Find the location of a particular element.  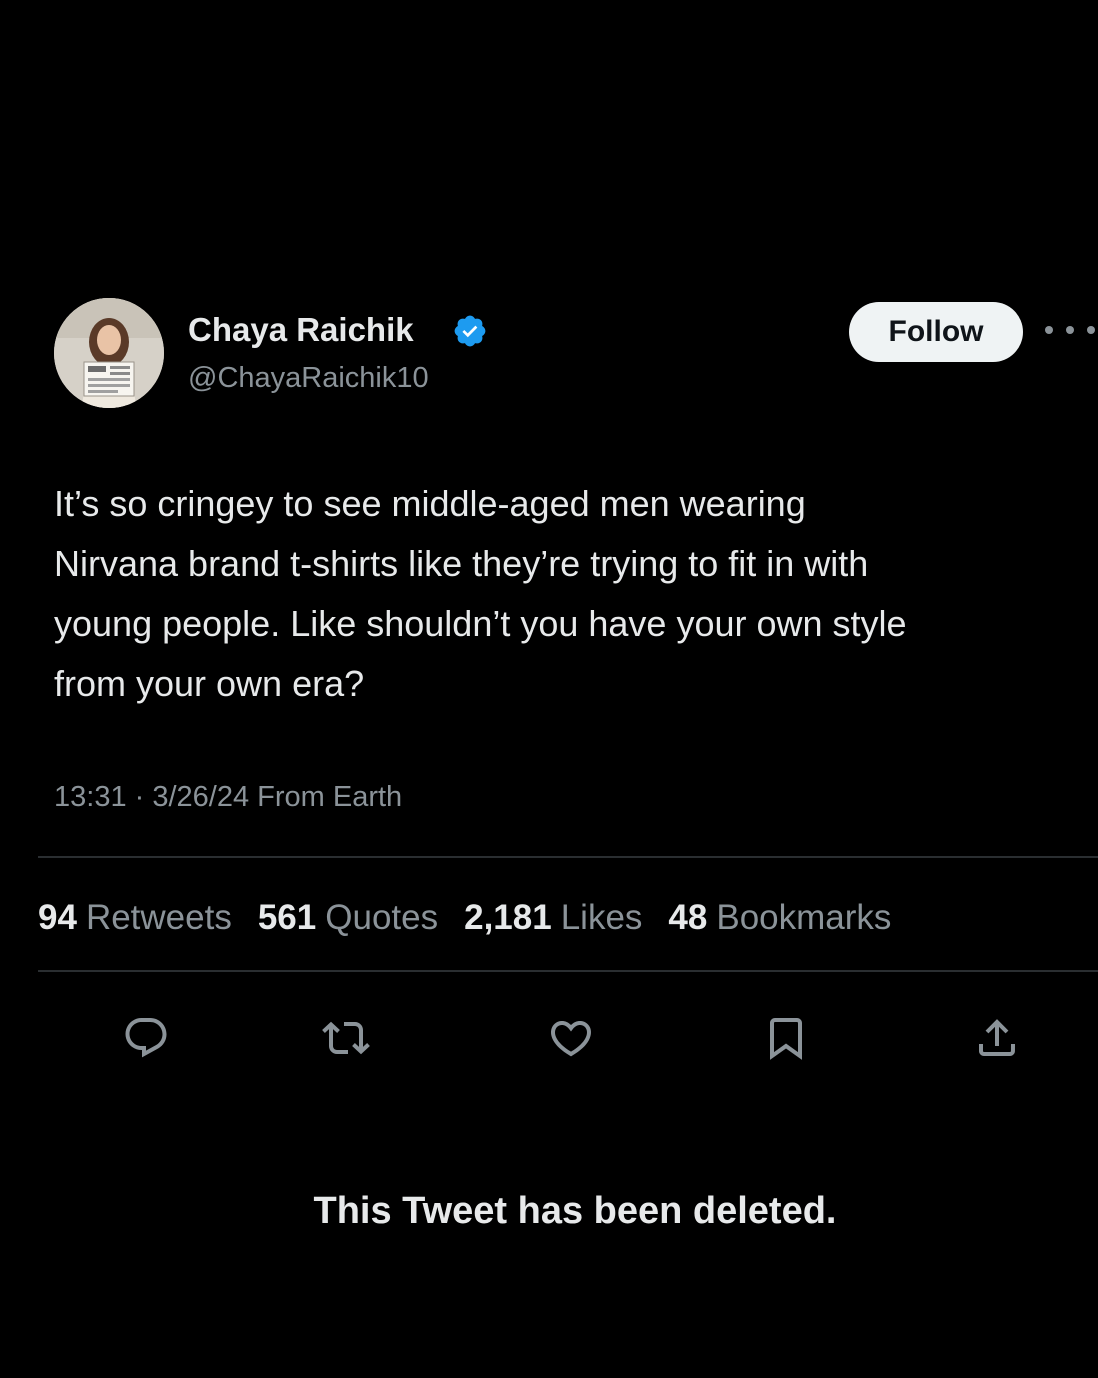

stat-retweets: 94 Retweets is located at coordinates (135, 918).